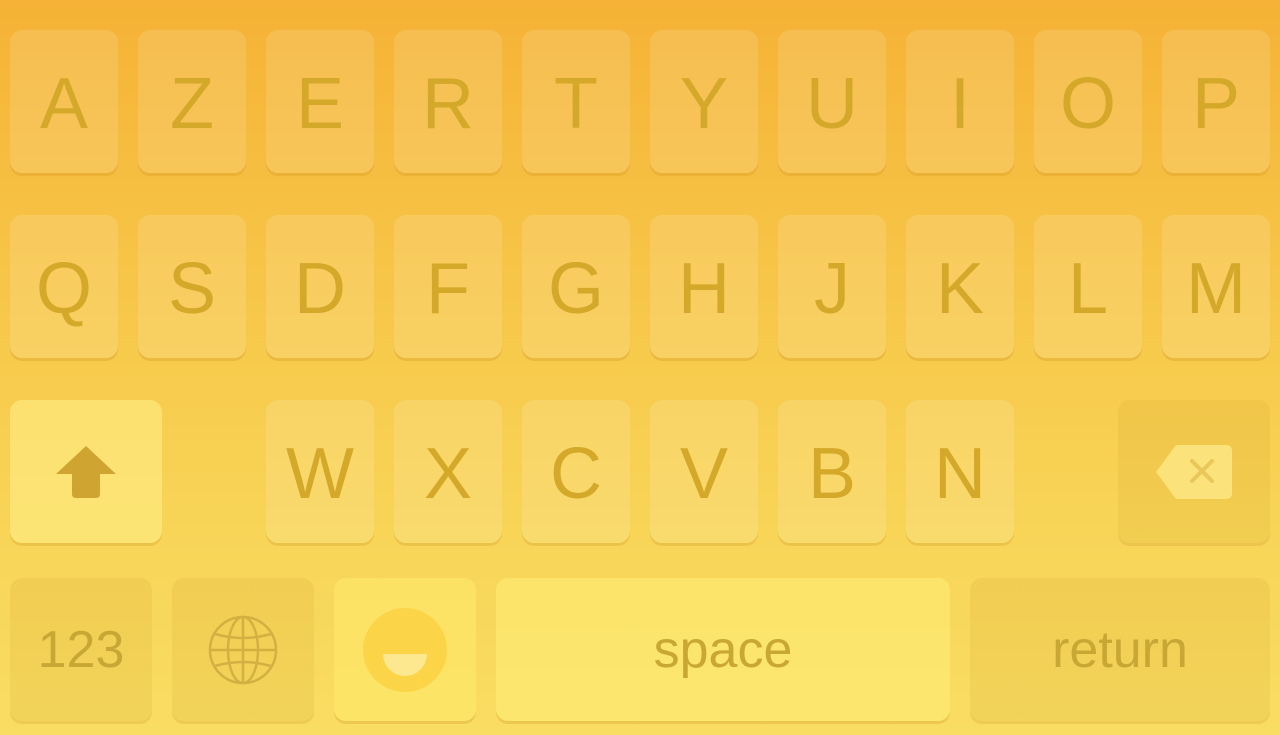 The width and height of the screenshot is (1280, 735). I want to click on key-label: B, so click(832, 473).